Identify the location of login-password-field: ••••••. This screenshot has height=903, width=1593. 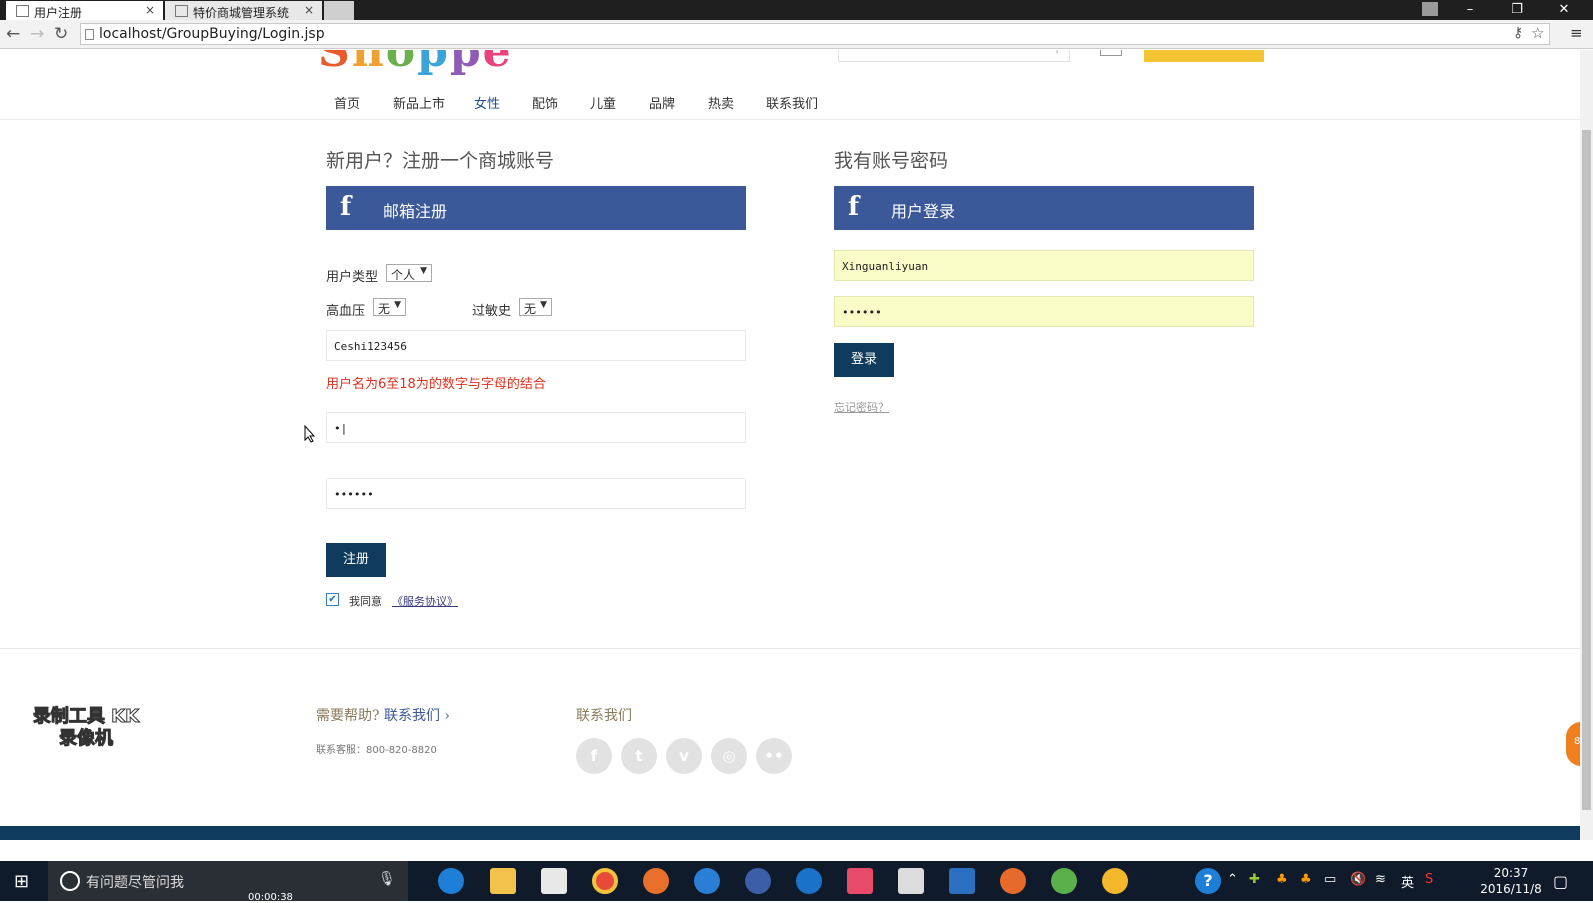
(1044, 311).